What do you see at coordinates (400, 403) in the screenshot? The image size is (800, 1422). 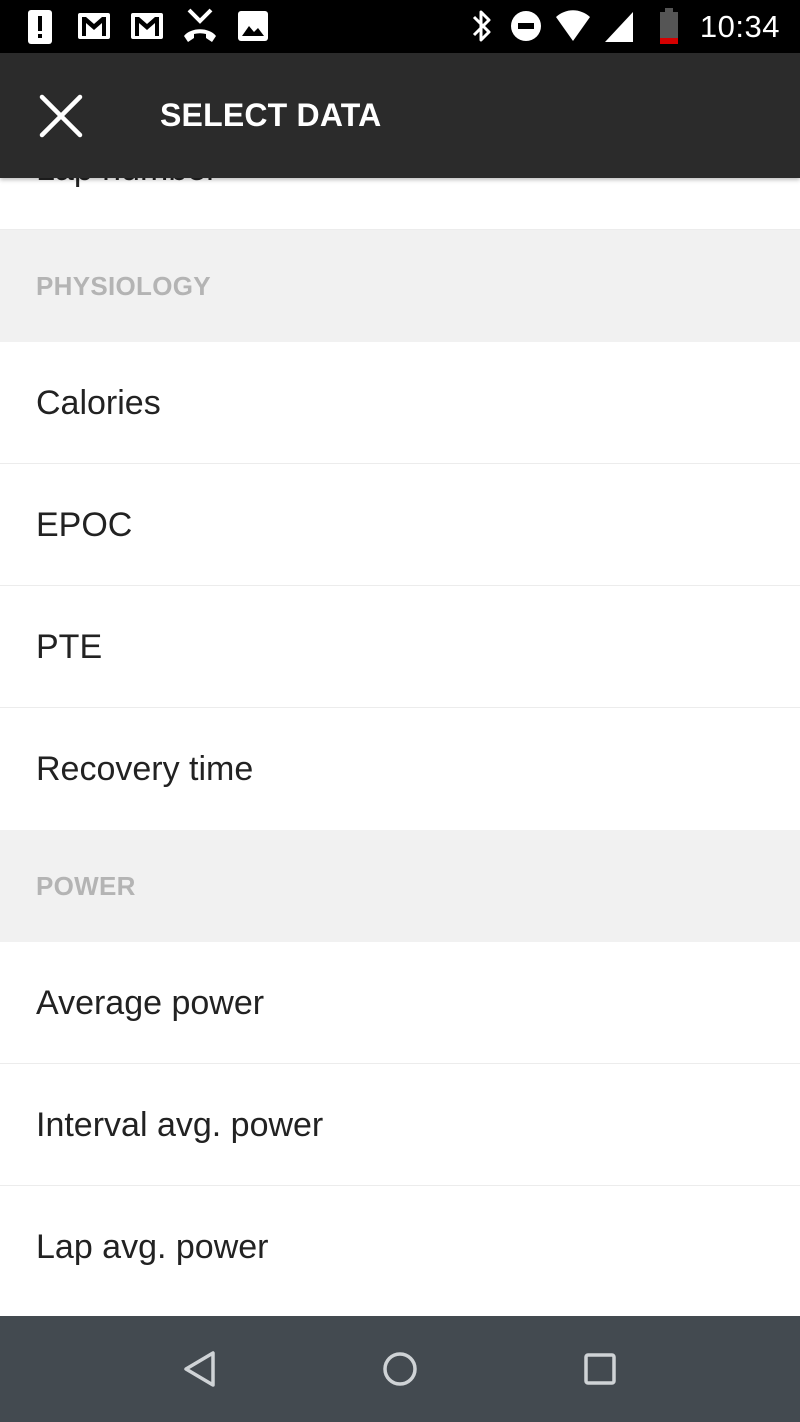 I see `list-item-calories: Calories` at bounding box center [400, 403].